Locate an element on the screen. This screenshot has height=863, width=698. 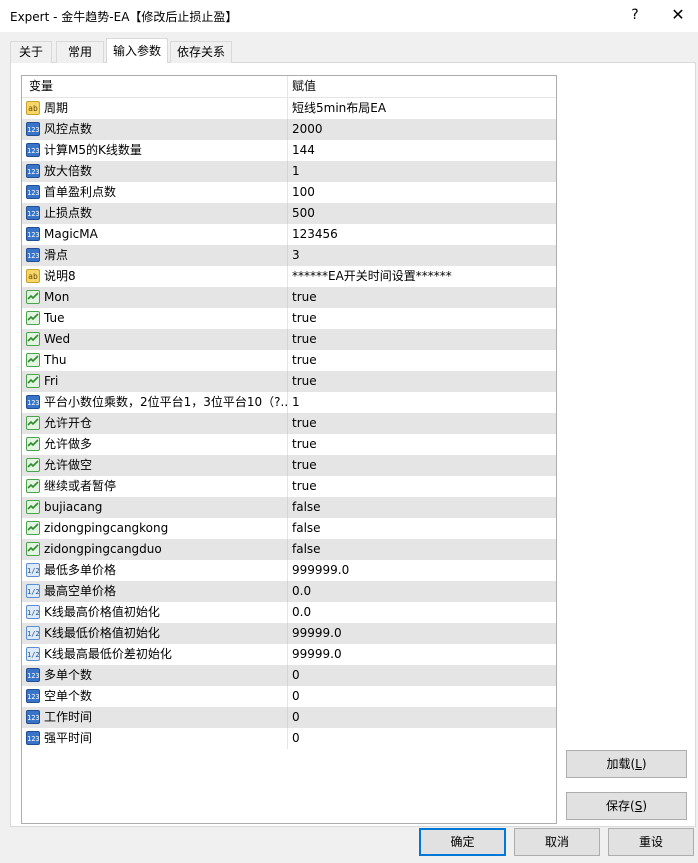
table-row: 123 滑点 3 is located at coordinates (289, 255).